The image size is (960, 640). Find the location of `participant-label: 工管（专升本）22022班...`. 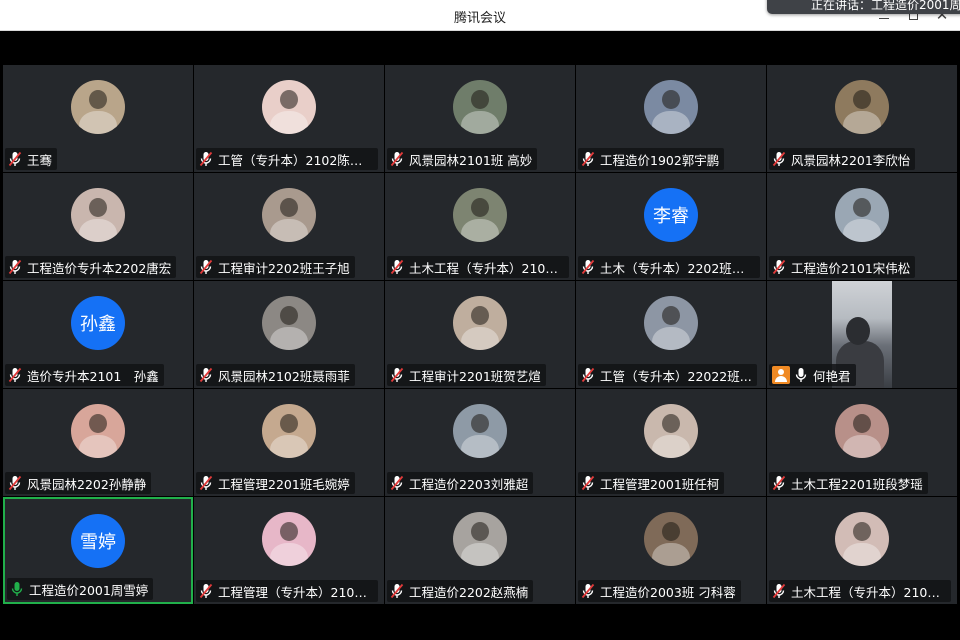

participant-label: 工管（专升本）22022班... is located at coordinates (667, 375).